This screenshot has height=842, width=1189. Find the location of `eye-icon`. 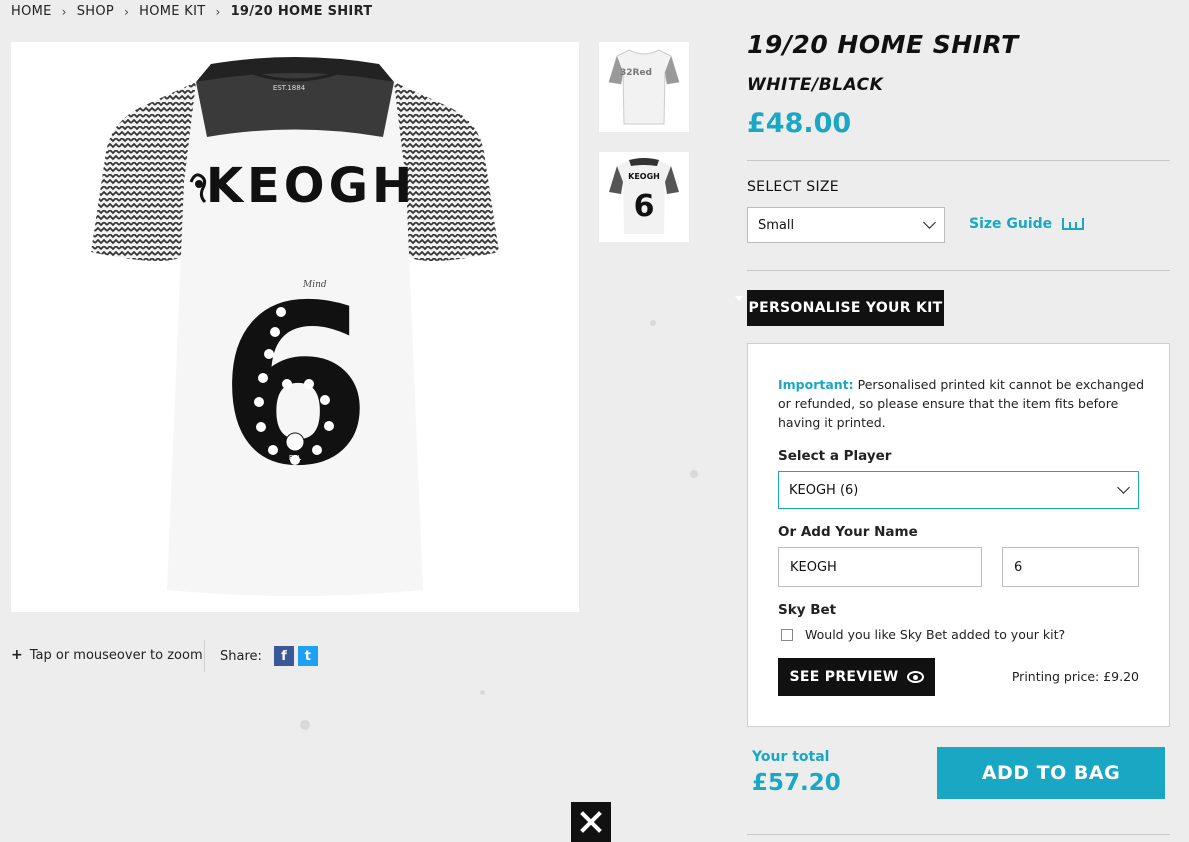

eye-icon is located at coordinates (915, 677).